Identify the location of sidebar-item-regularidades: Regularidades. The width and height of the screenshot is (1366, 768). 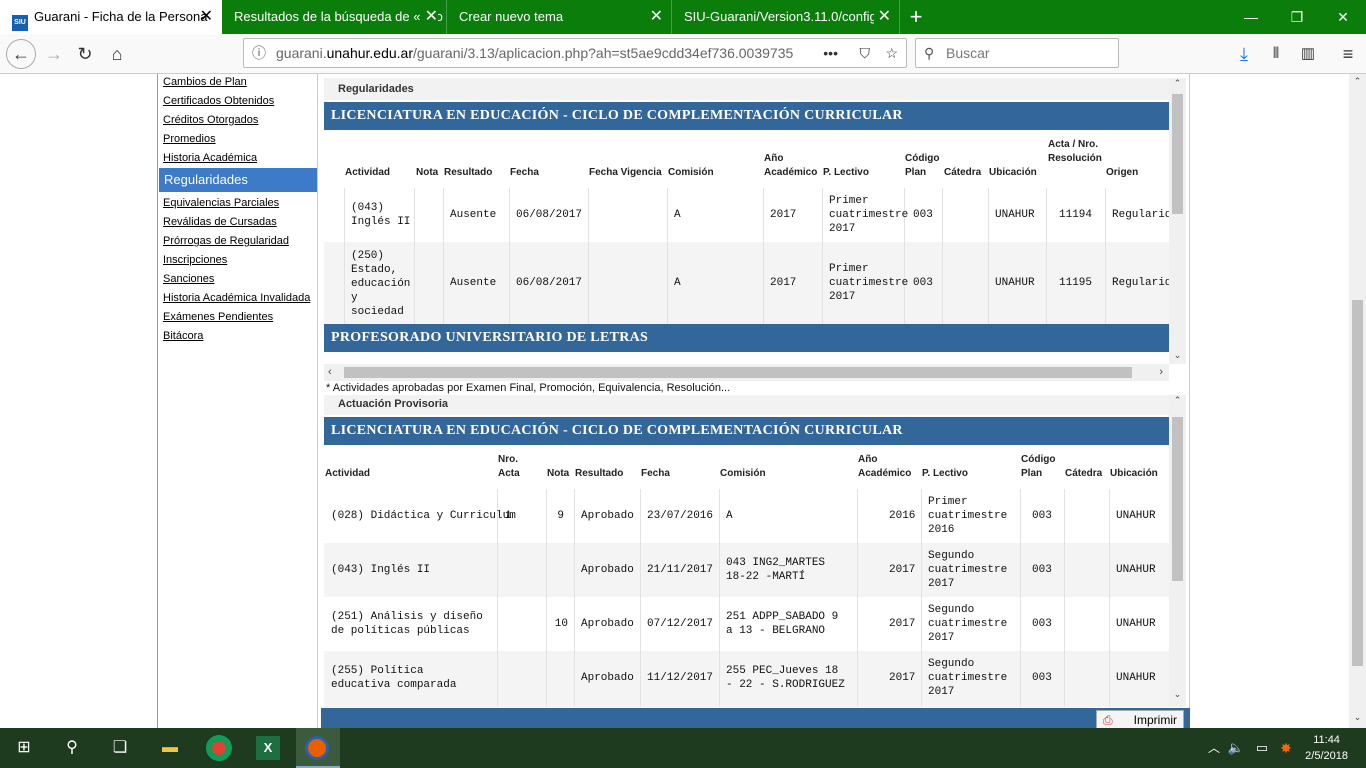
(238, 180).